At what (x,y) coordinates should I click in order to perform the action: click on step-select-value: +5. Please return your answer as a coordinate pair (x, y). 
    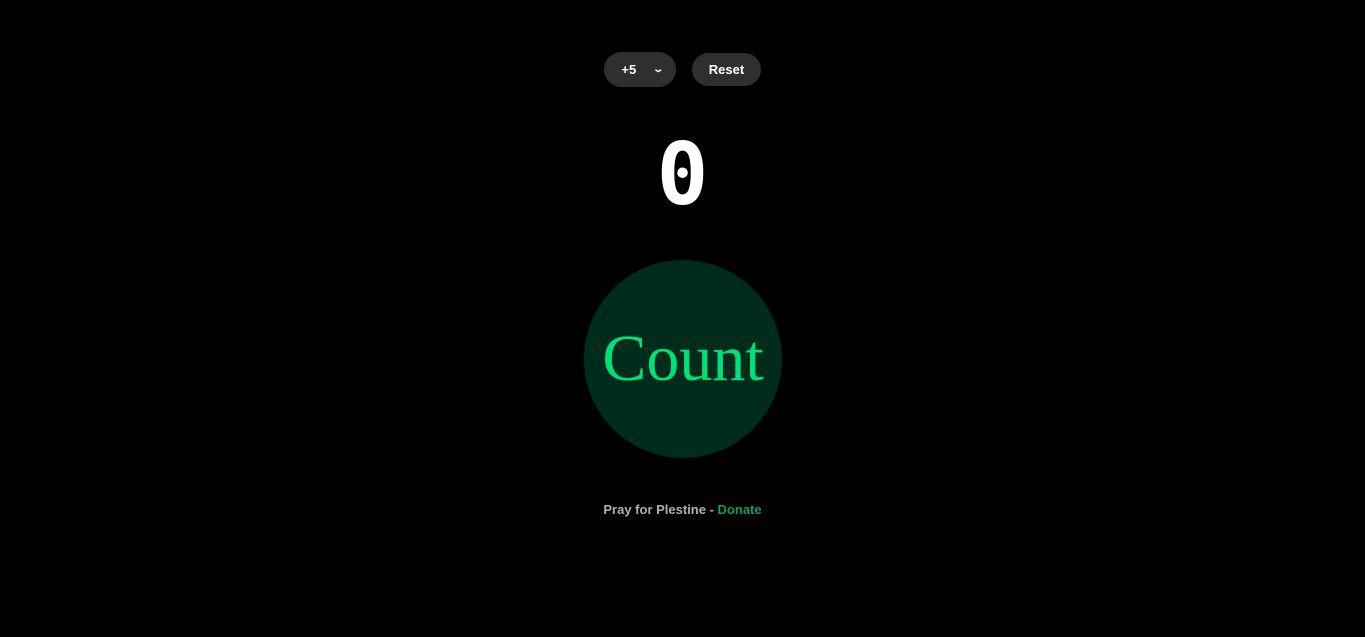
    Looking at the image, I should click on (629, 69).